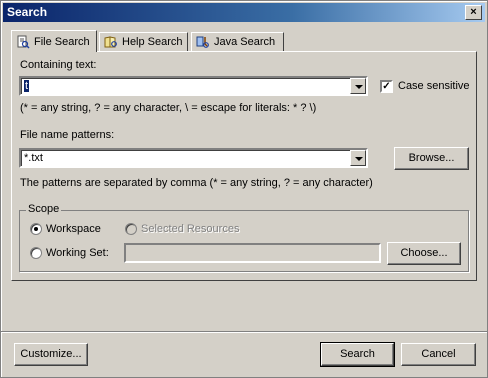 The width and height of the screenshot is (488, 378). I want to click on selected-resources-label: Selected Resources, so click(190, 229).